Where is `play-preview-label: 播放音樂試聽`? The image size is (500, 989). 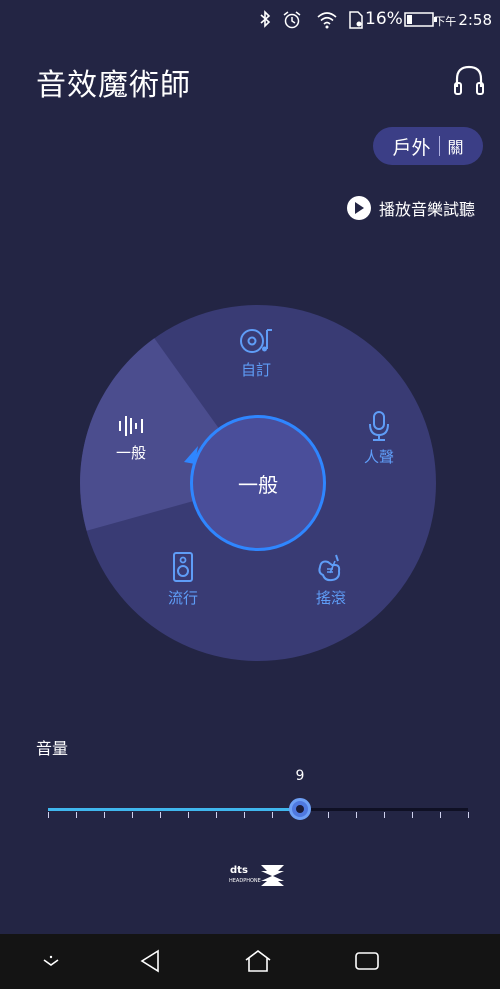 play-preview-label: 播放音樂試聽 is located at coordinates (427, 209).